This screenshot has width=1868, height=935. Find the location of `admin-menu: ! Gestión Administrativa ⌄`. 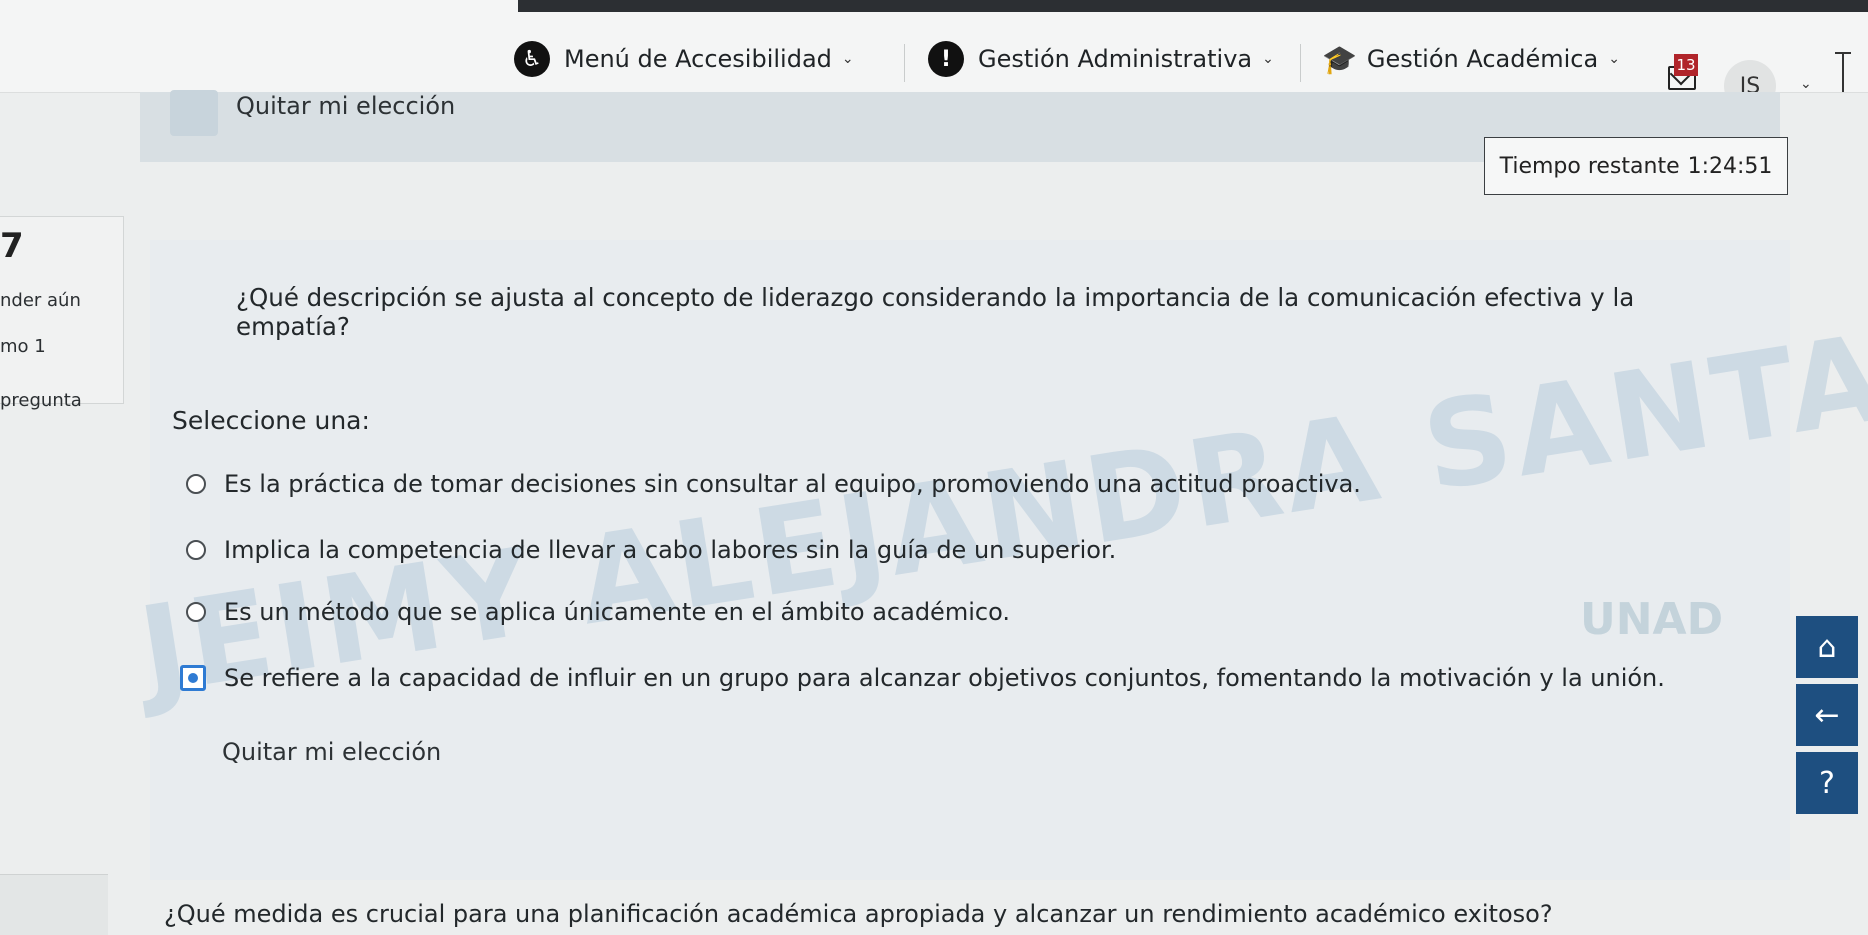

admin-menu: ! Gestión Administrativa ⌄ is located at coordinates (1101, 59).